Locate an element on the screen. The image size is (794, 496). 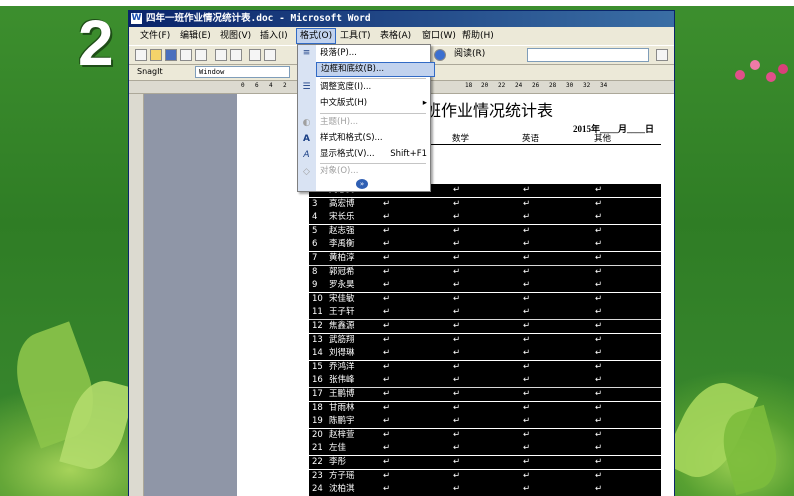
table-row: 17 王鹏博 ↵ ↵ ↵ ↵ is located at coordinates (485, 394).